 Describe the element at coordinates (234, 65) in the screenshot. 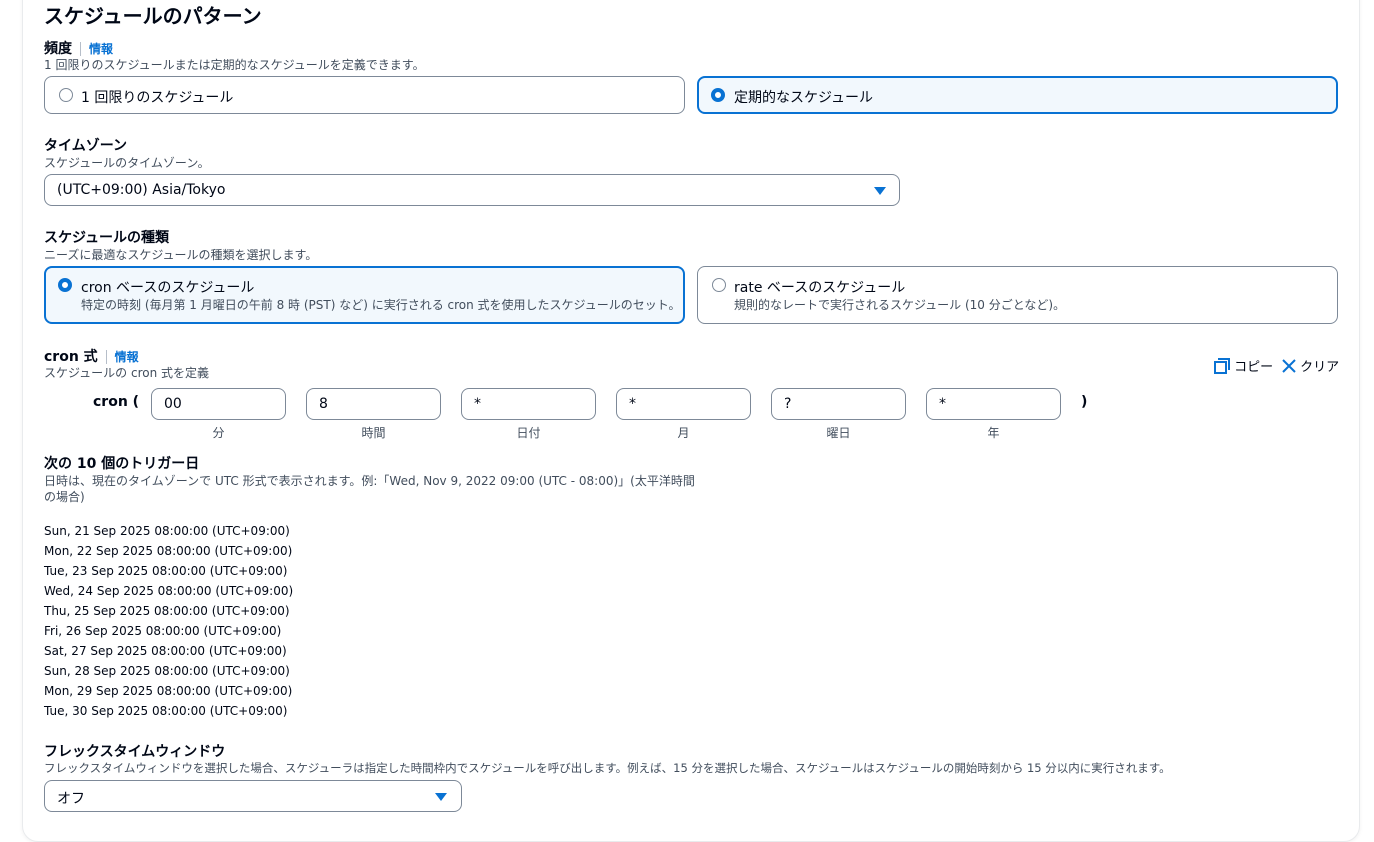

I see `frequency-description: 1 回限りのスケジュールまたは定期的なスケジュールを定義できます。` at that location.